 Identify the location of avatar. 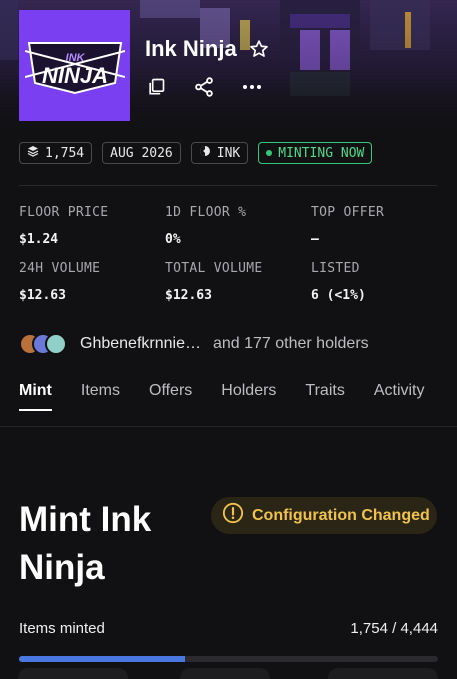
(56, 344).